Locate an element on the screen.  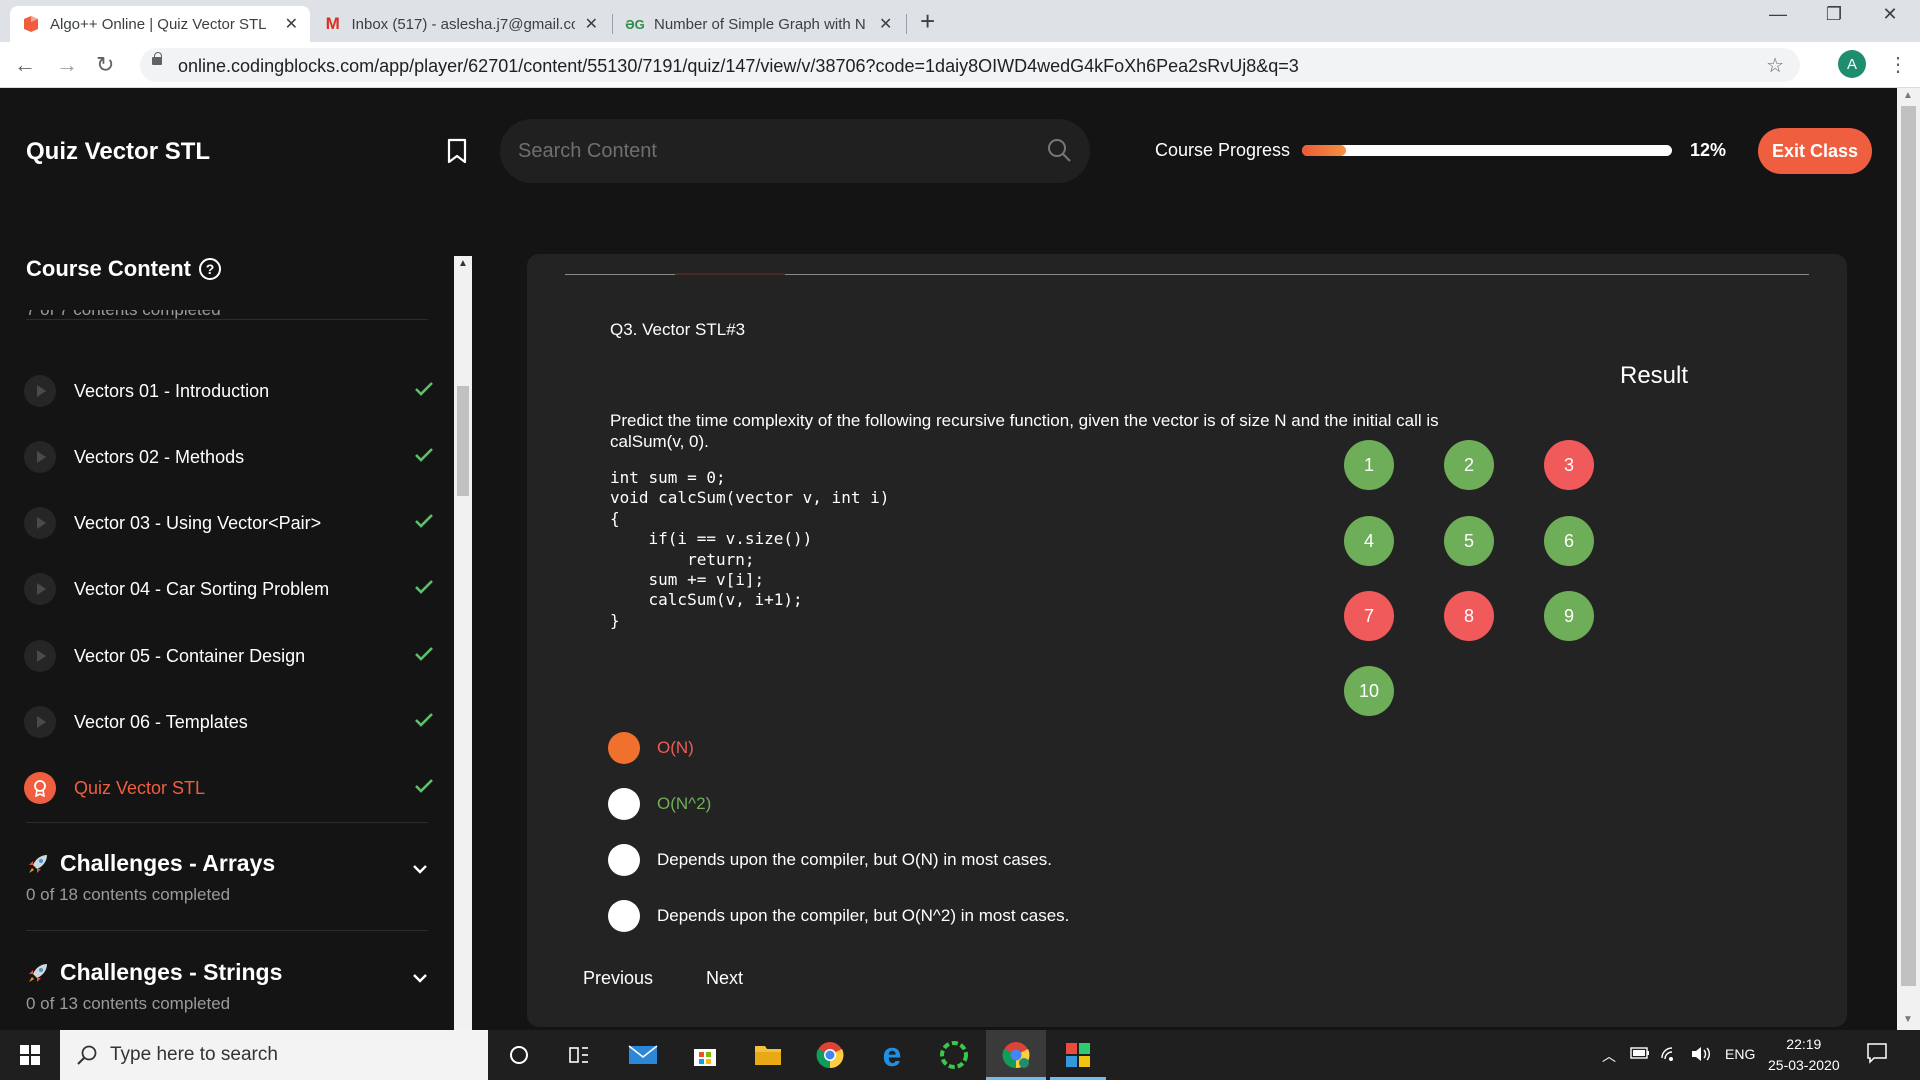
quiz-icon is located at coordinates (40, 788).